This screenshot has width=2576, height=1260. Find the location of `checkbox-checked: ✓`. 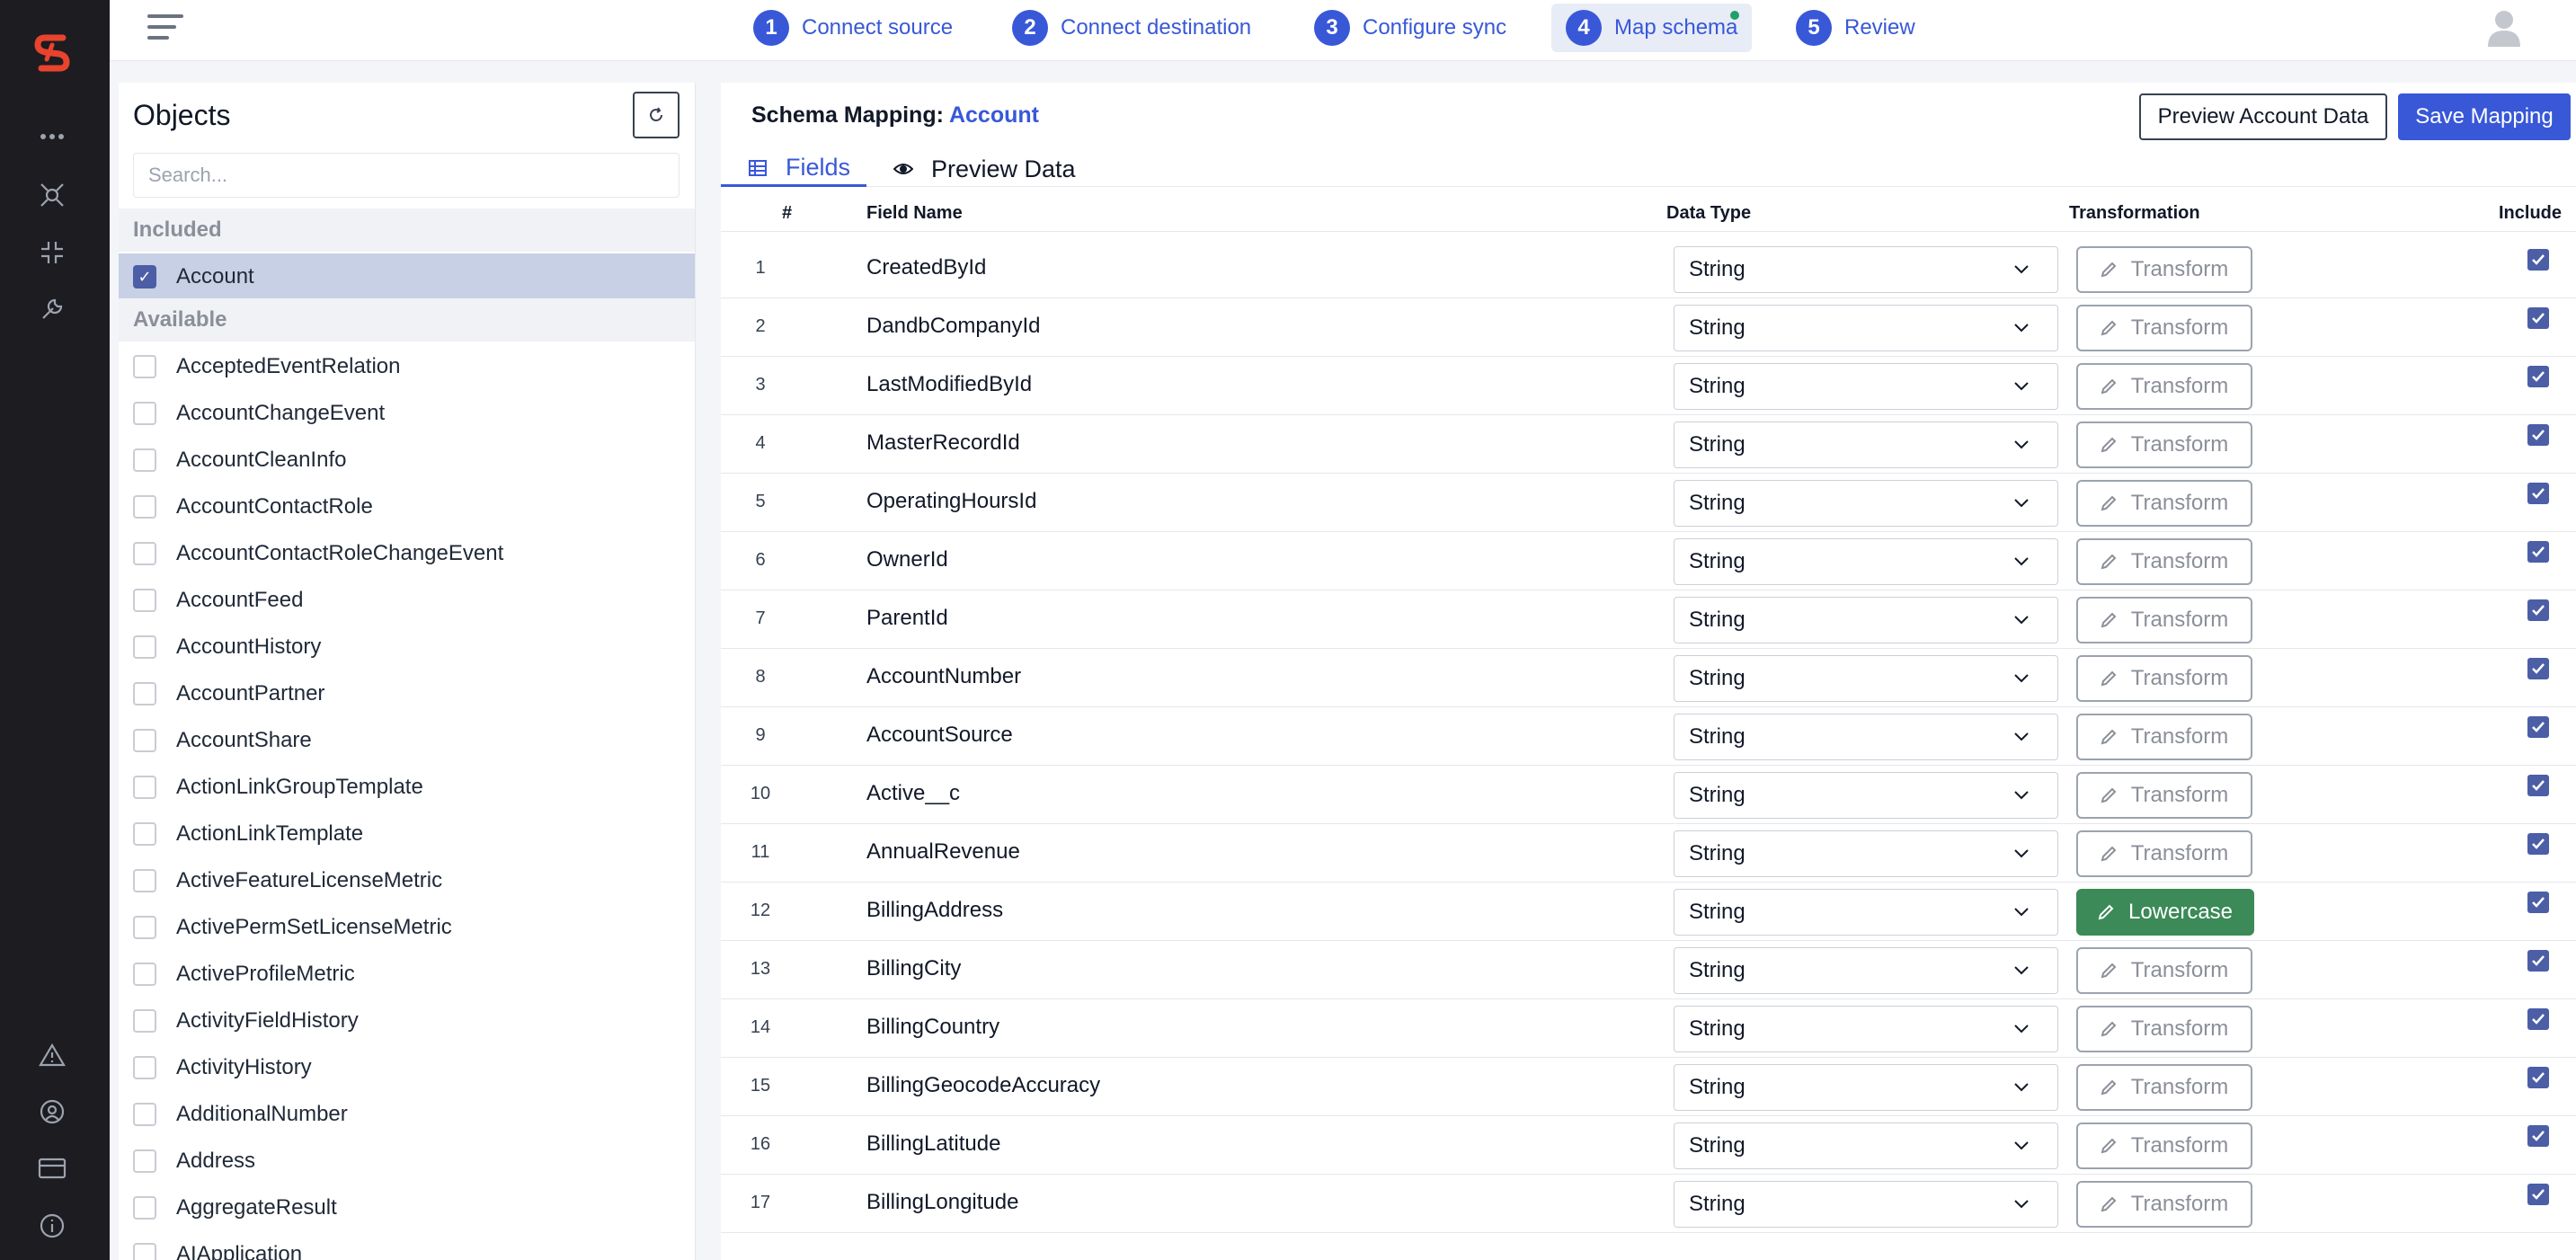

checkbox-checked: ✓ is located at coordinates (144, 276).